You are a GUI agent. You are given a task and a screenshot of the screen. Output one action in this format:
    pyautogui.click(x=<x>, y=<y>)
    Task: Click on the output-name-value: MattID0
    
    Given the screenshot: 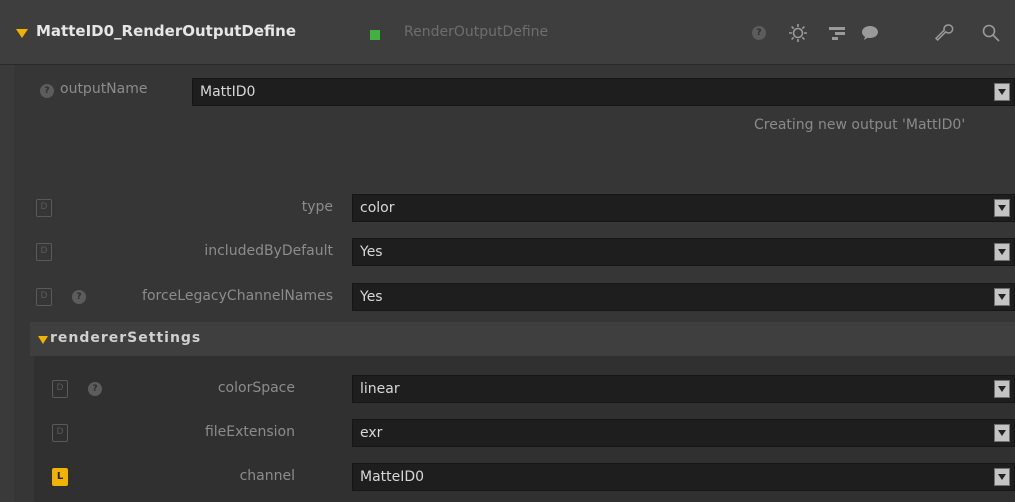 What is the action you would take?
    pyautogui.click(x=228, y=92)
    